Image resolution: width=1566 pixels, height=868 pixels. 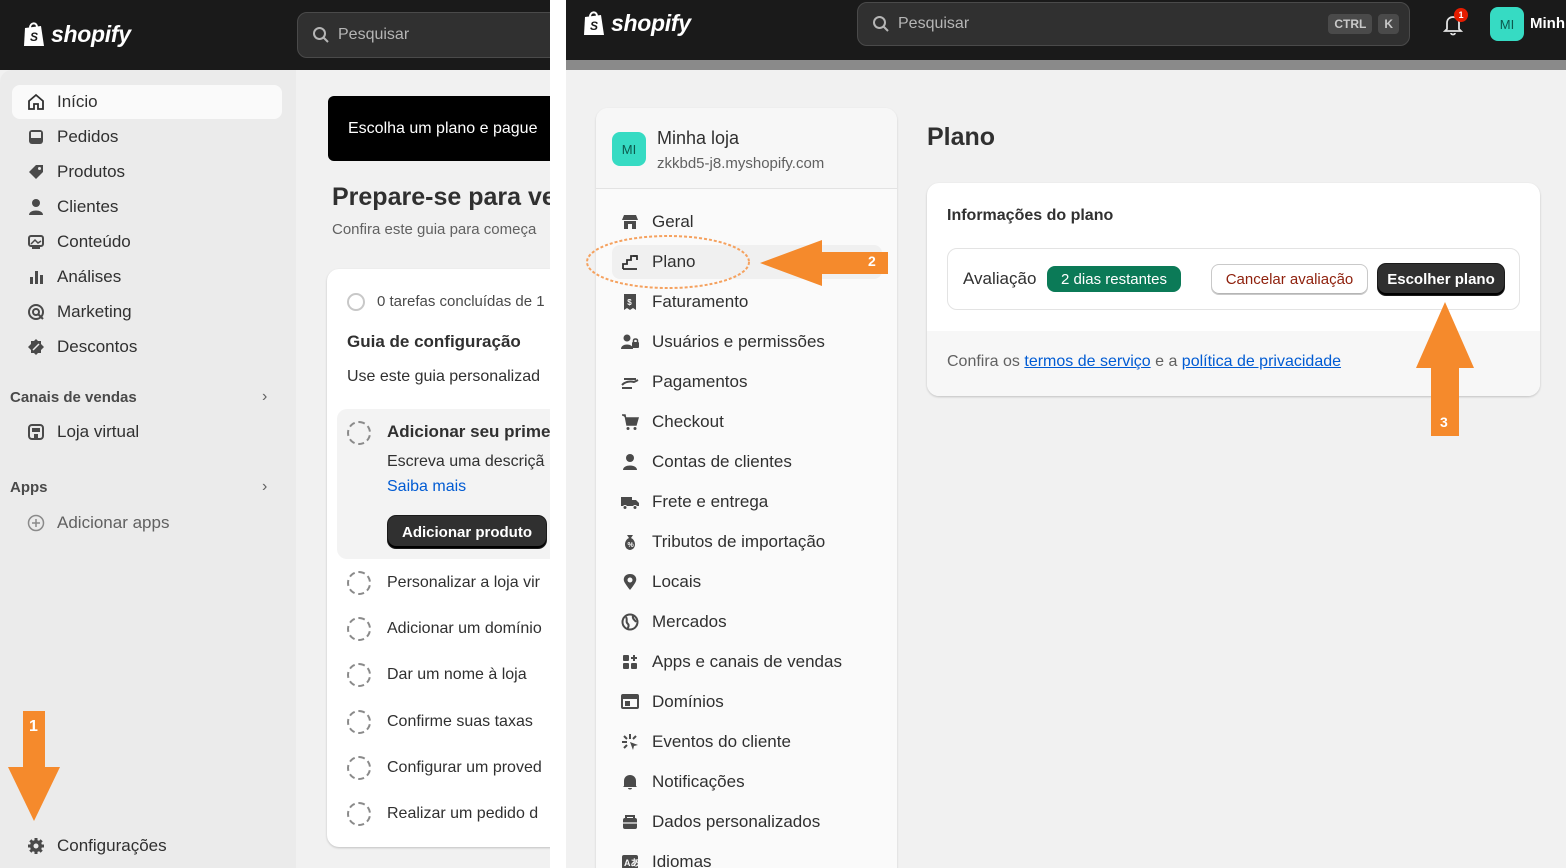 I want to click on store-icon, so click(x=36, y=432).